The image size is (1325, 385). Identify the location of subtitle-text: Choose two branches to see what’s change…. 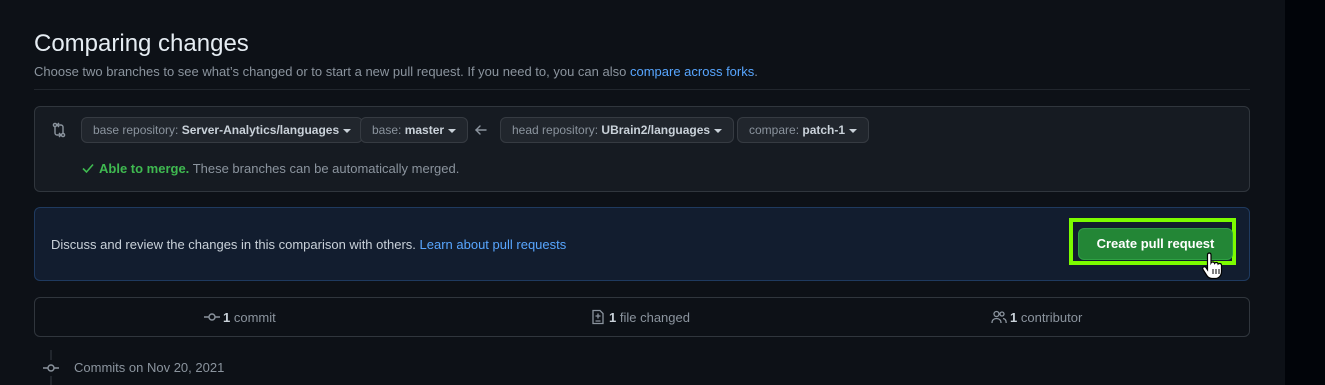
(330, 71).